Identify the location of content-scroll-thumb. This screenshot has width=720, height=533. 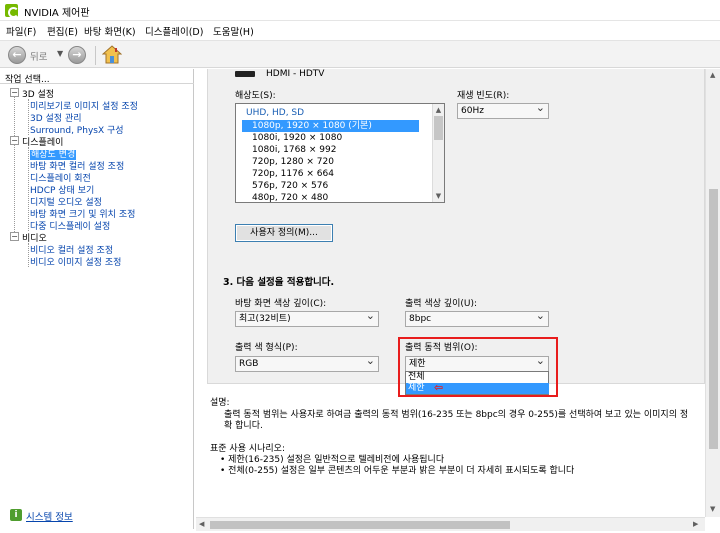
(713, 319).